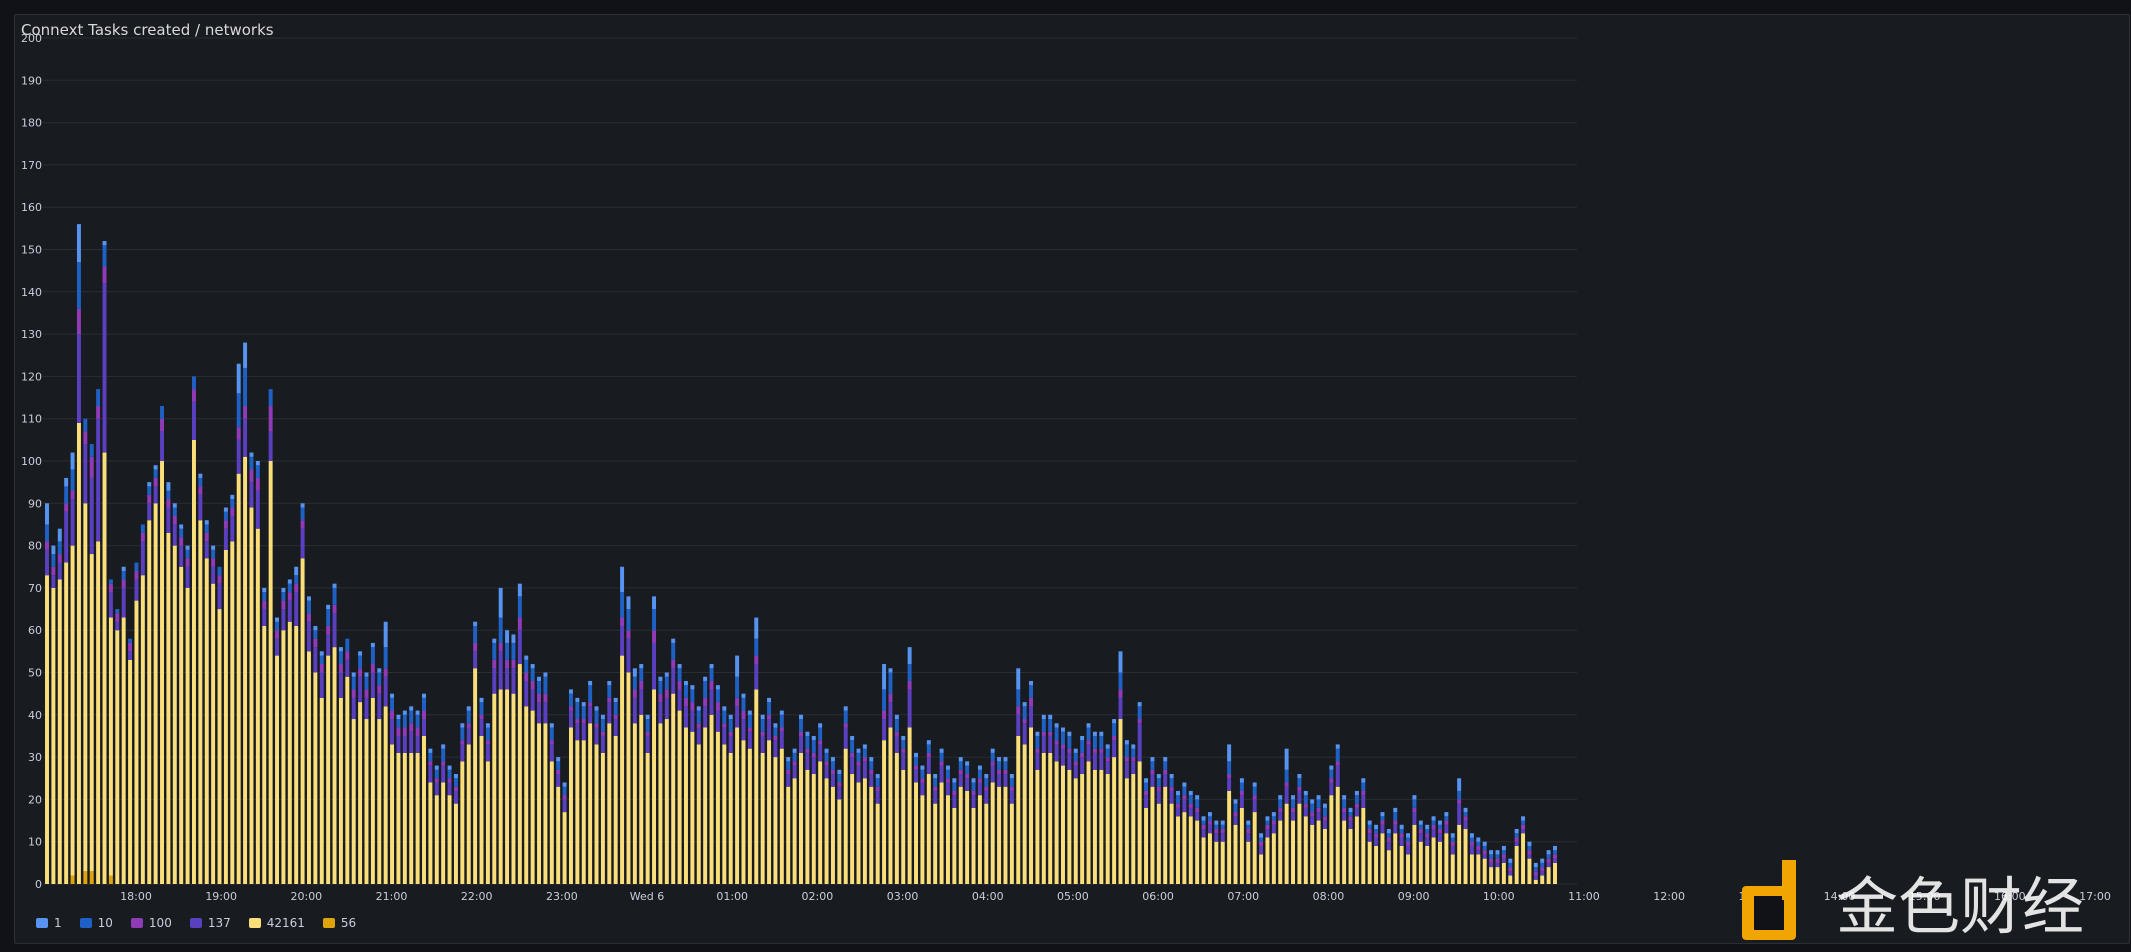 This screenshot has height=952, width=2131. Describe the element at coordinates (151, 923) in the screenshot. I see `legend-item-100: 100` at that location.